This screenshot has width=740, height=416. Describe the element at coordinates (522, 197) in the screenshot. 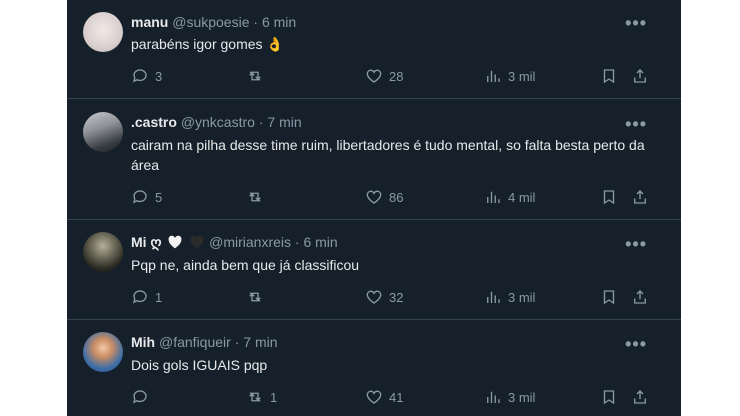

I see `view-count: 4 mil` at that location.